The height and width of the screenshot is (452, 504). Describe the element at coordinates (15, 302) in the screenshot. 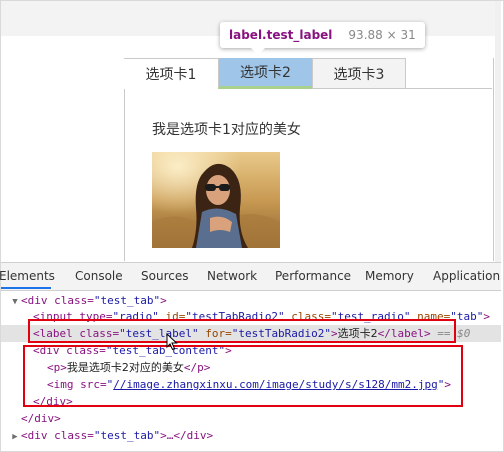

I see `expanded-triangle-icon: ▼` at that location.